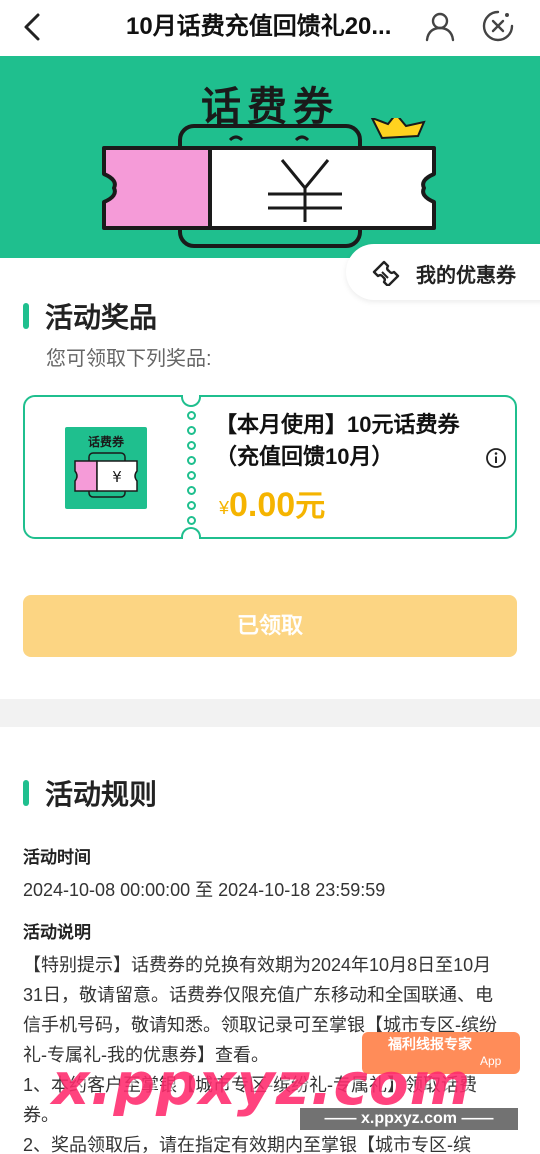 The width and height of the screenshot is (540, 1154). What do you see at coordinates (247, 1144) in the screenshot?
I see `desc-paragraph: 2、奖品领取后，请在指定有效期内至掌银【城市专区-缤` at bounding box center [247, 1144].